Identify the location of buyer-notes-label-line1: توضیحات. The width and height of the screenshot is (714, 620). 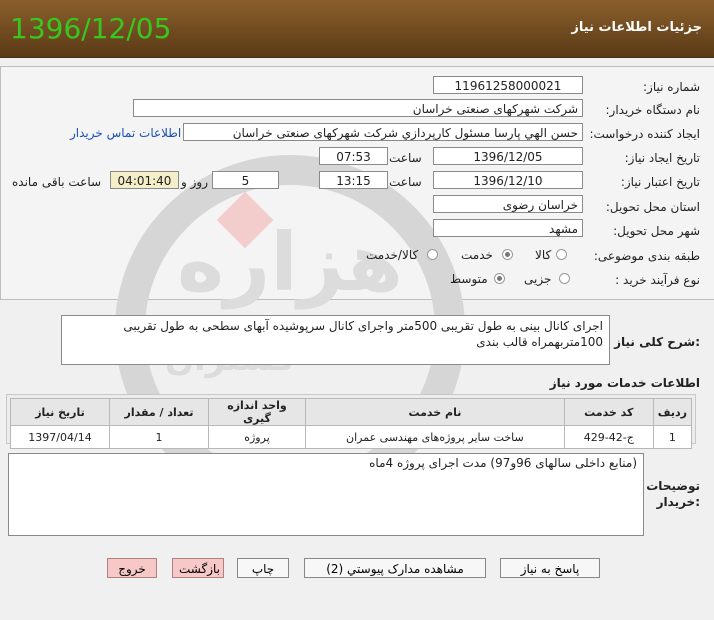
(673, 486).